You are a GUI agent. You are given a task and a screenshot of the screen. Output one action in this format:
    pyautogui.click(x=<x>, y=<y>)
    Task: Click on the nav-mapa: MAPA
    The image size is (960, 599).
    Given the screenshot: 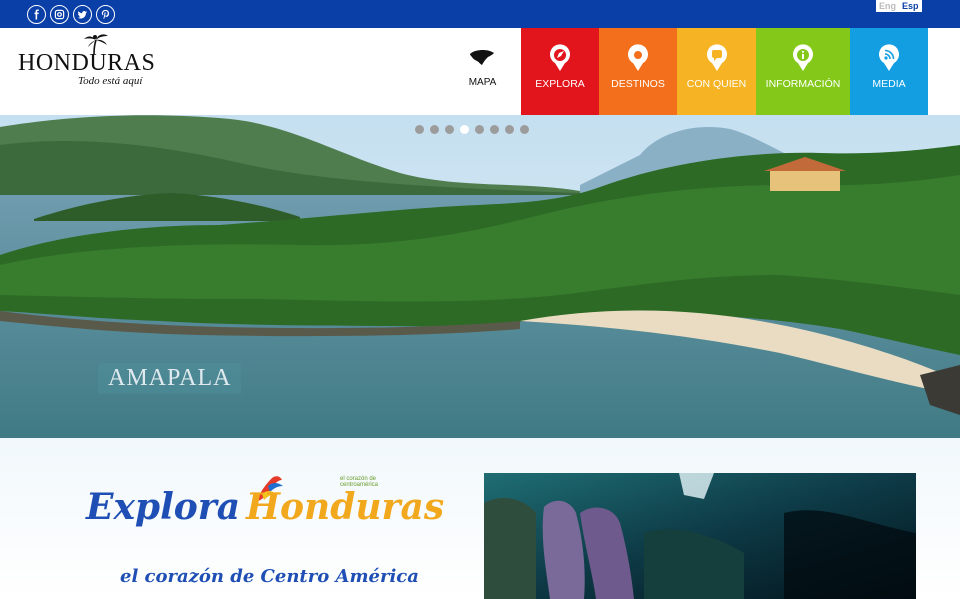 What is the action you would take?
    pyautogui.click(x=482, y=71)
    